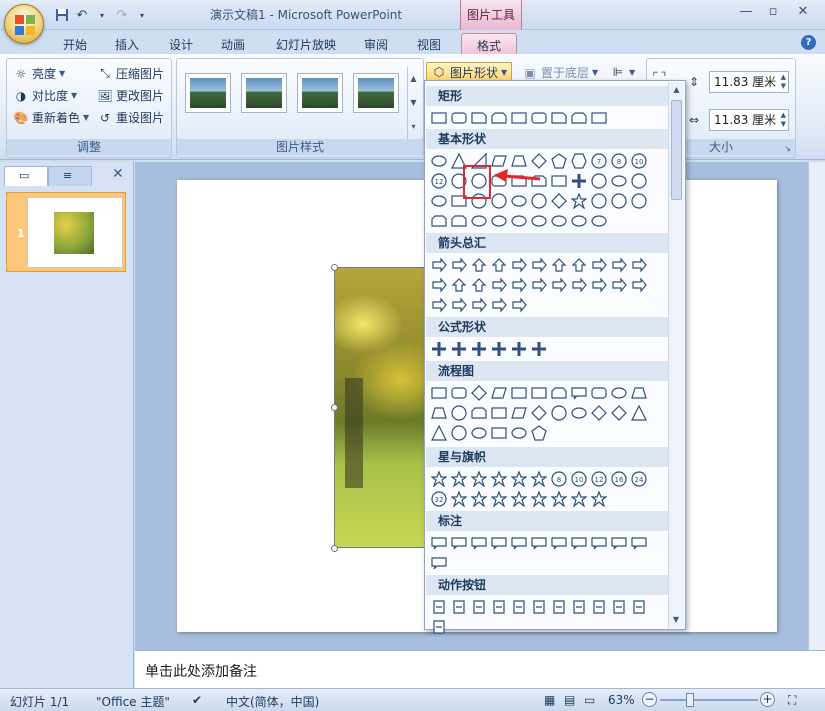 The height and width of the screenshot is (711, 825). Describe the element at coordinates (233, 43) in the screenshot. I see `tab-animation: 动画` at that location.